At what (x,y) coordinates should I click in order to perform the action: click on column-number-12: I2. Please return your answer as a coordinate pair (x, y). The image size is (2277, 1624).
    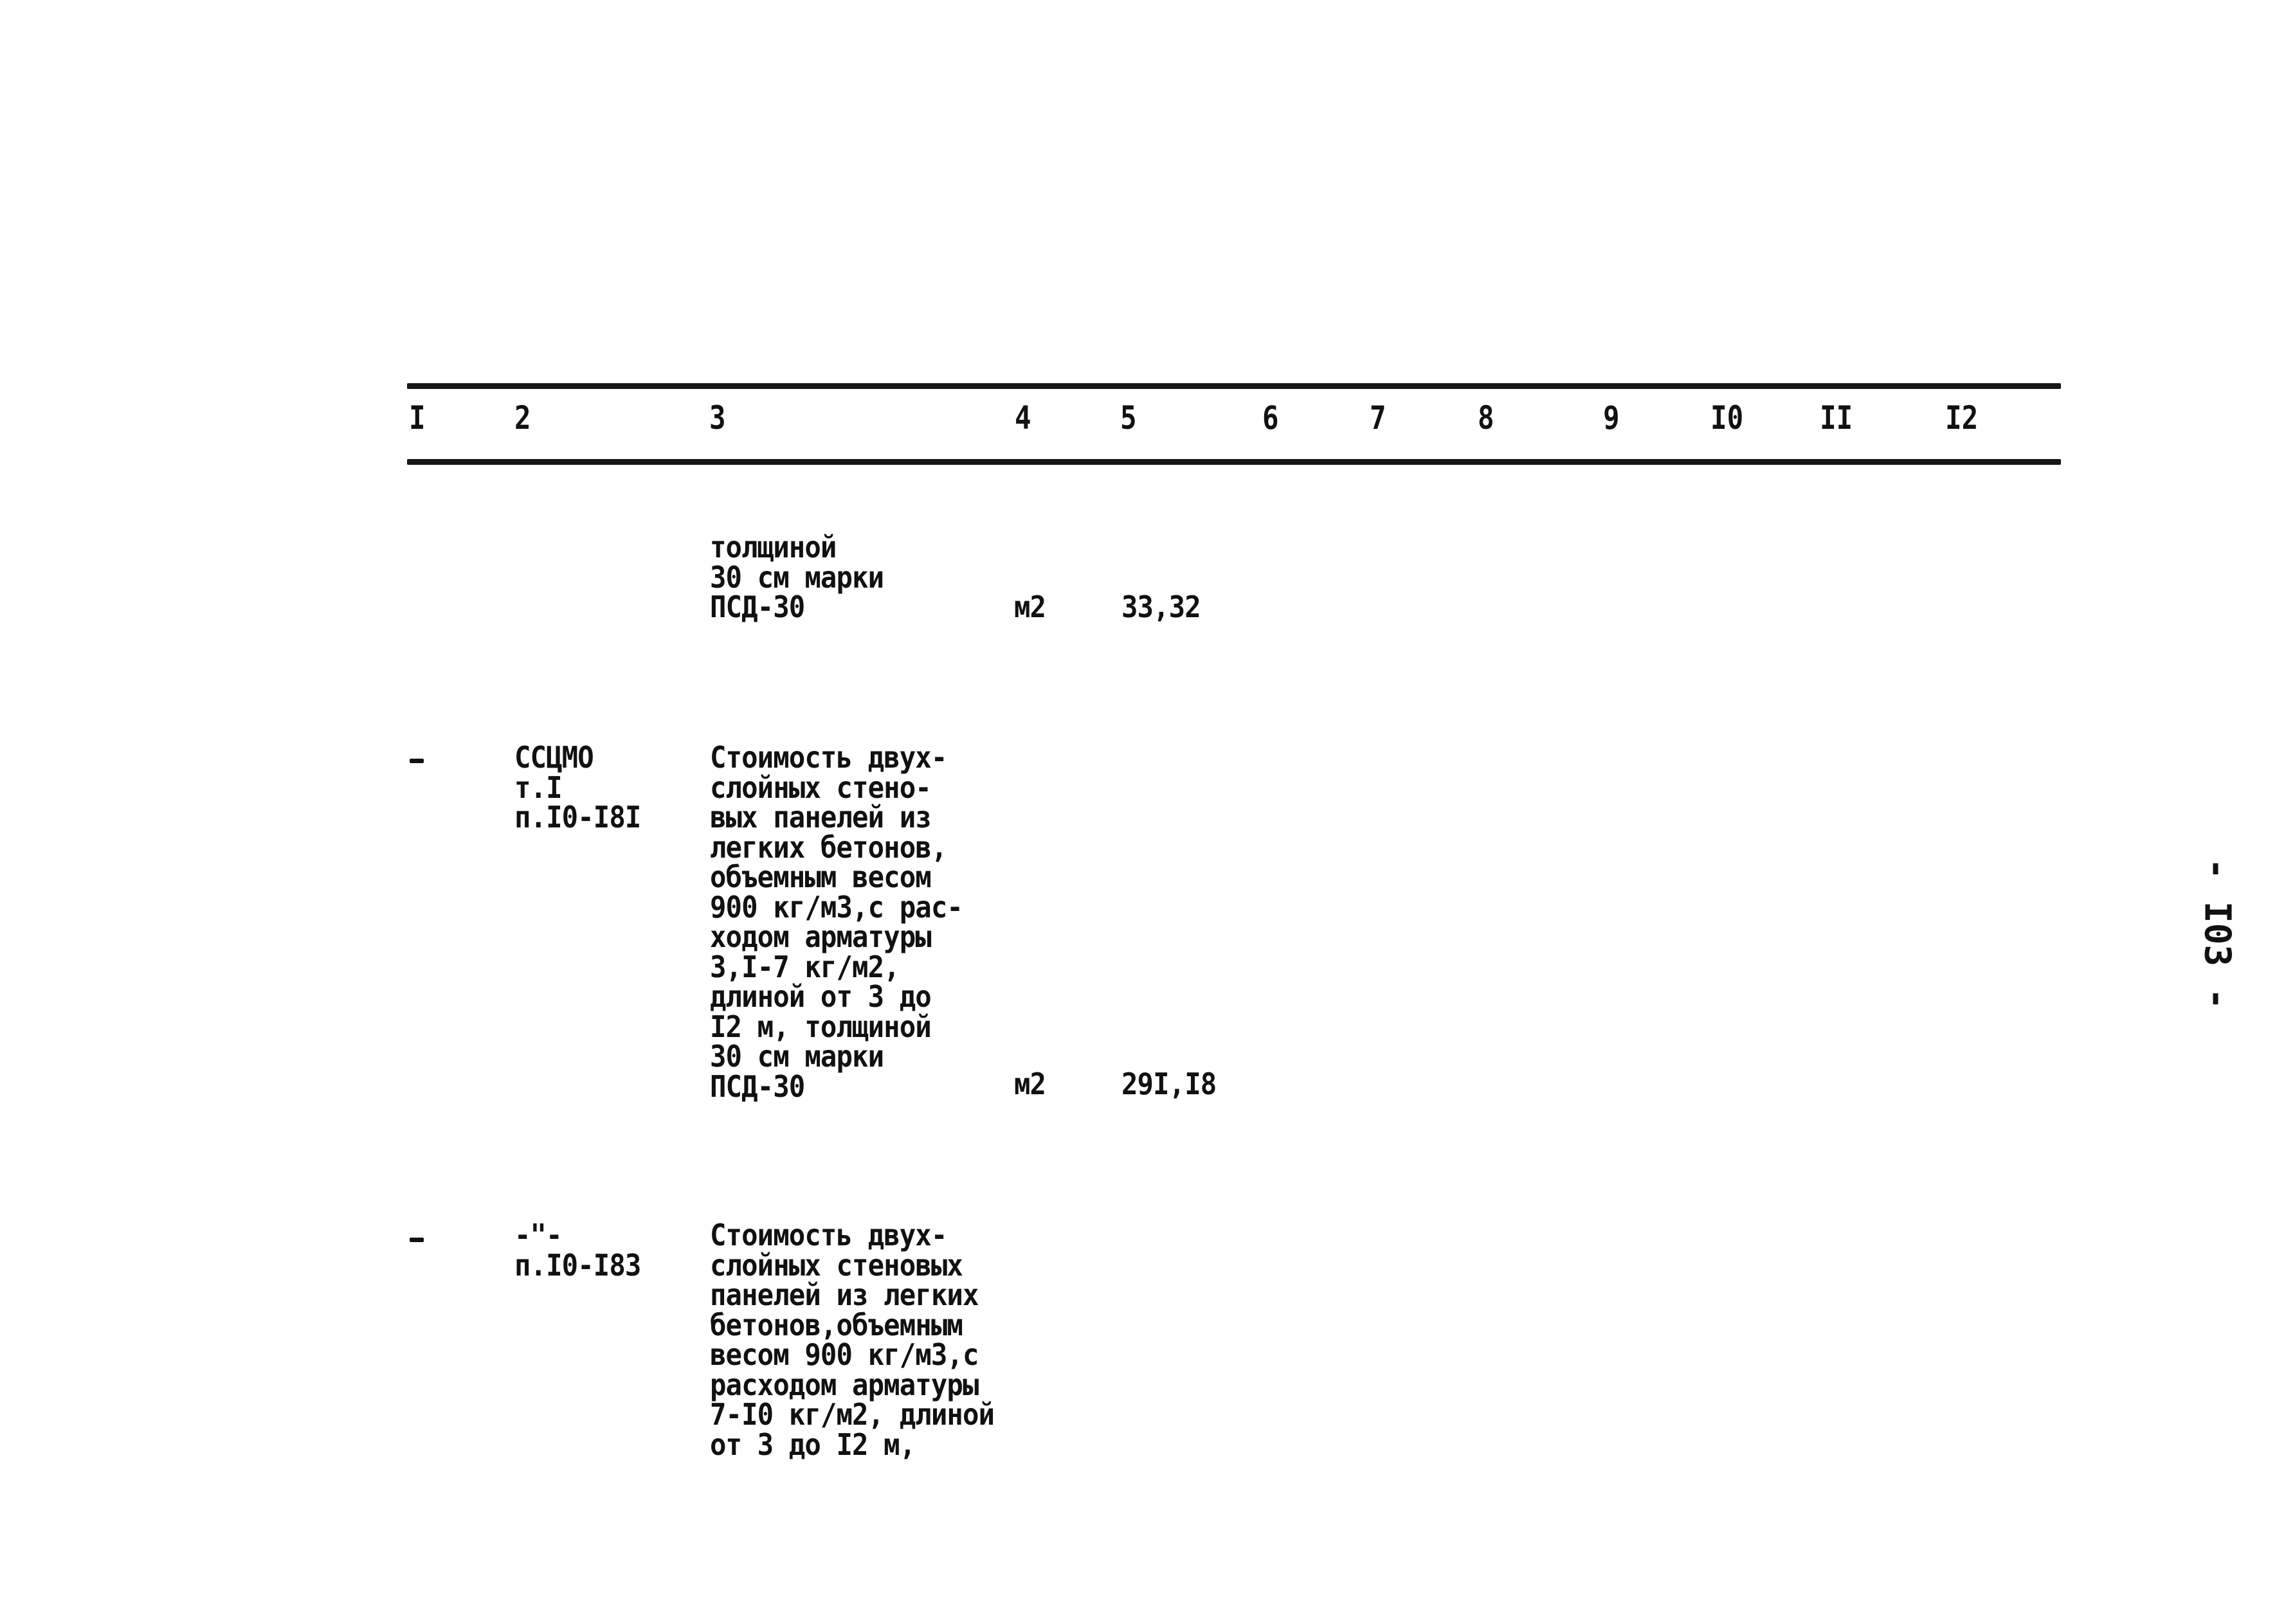
    Looking at the image, I should click on (1962, 418).